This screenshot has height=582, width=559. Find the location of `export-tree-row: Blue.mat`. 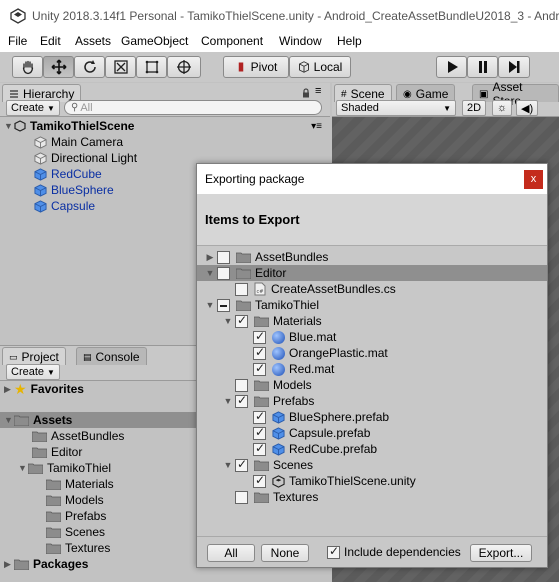

export-tree-row: Blue.mat is located at coordinates (372, 337).